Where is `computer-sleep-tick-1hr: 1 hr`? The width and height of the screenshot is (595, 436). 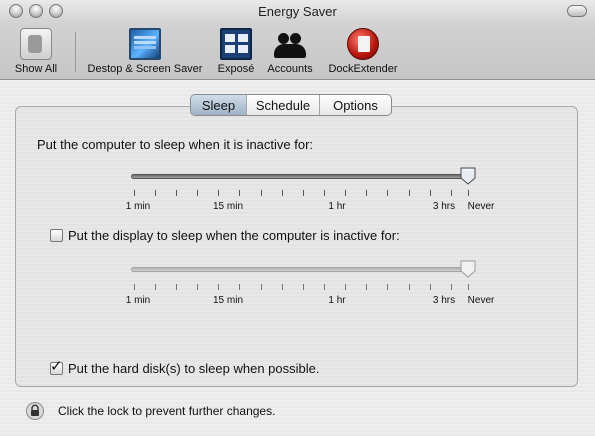 computer-sleep-tick-1hr: 1 hr is located at coordinates (337, 206).